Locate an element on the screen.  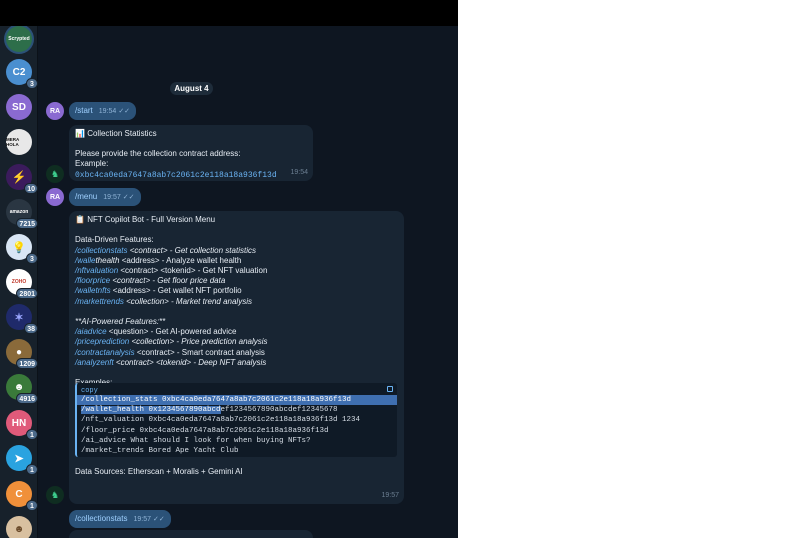
unread-badge: 38 is located at coordinates (31, 328).